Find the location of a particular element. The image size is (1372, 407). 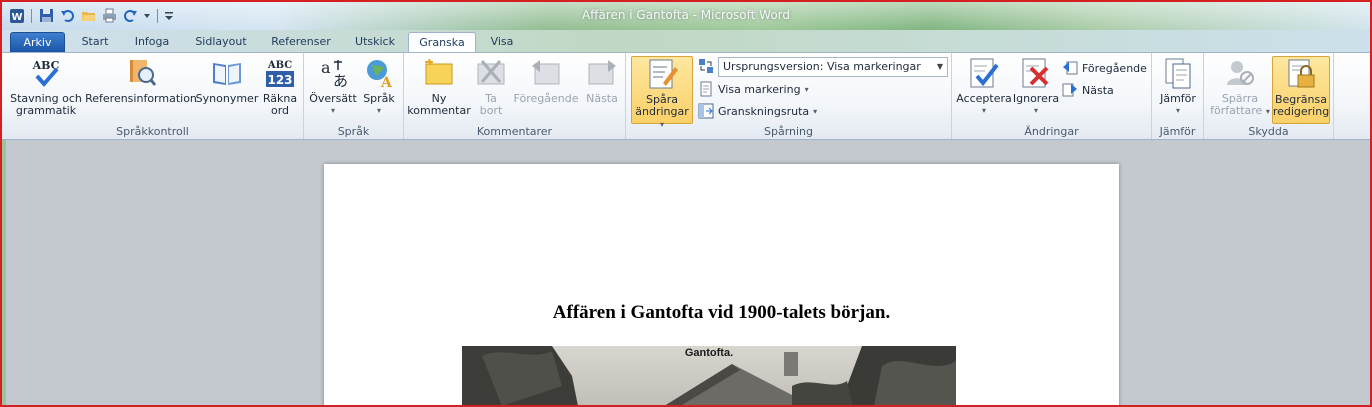

group-label-jamfor: Jämför is located at coordinates (1177, 131).